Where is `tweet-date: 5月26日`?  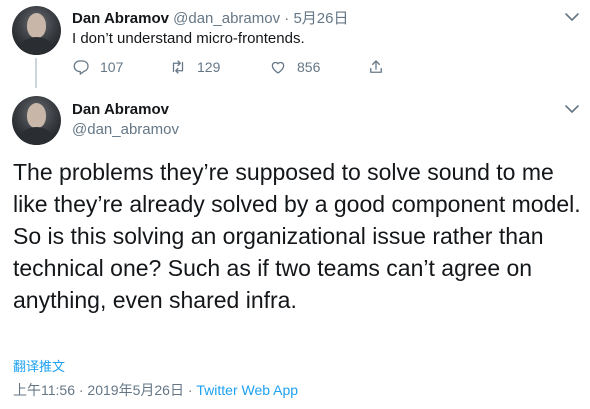
tweet-date: 5月26日 is located at coordinates (320, 18).